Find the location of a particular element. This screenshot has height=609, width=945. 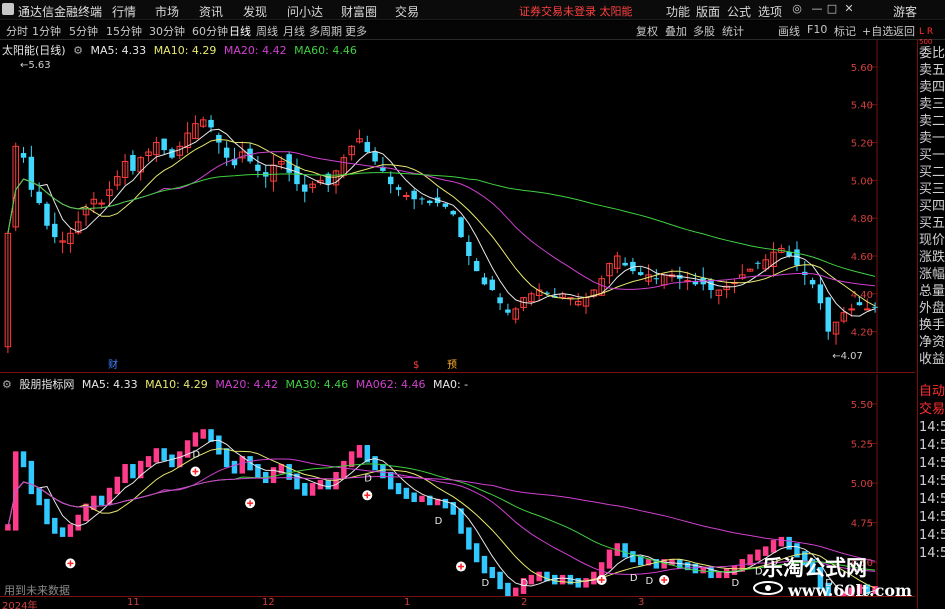

event-marker: 财 is located at coordinates (113, 364).